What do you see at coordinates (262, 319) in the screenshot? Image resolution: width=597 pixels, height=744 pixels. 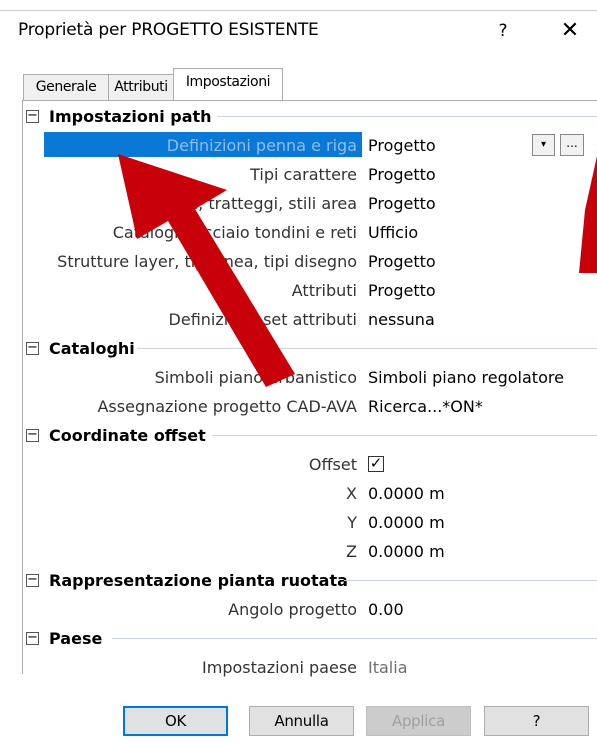 I see `property-name: Definizione set attributi` at bounding box center [262, 319].